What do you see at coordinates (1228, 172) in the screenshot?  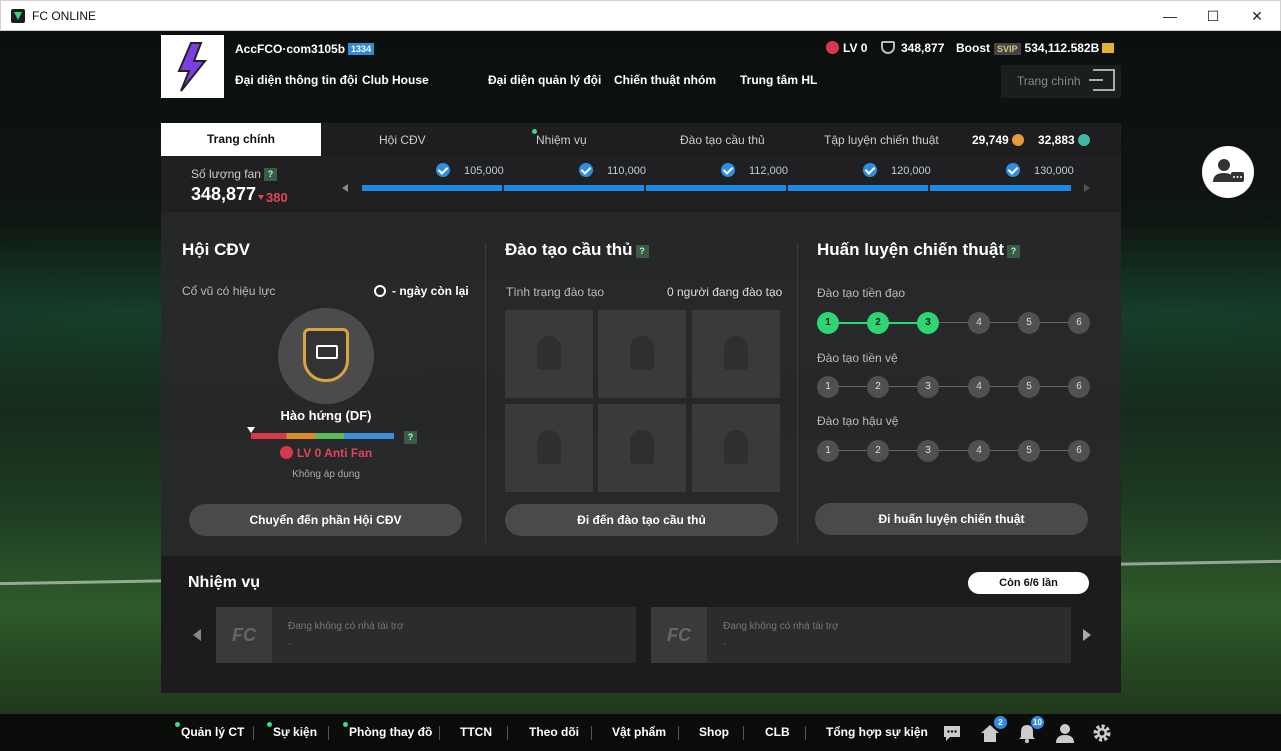 I see `chat-support-button` at bounding box center [1228, 172].